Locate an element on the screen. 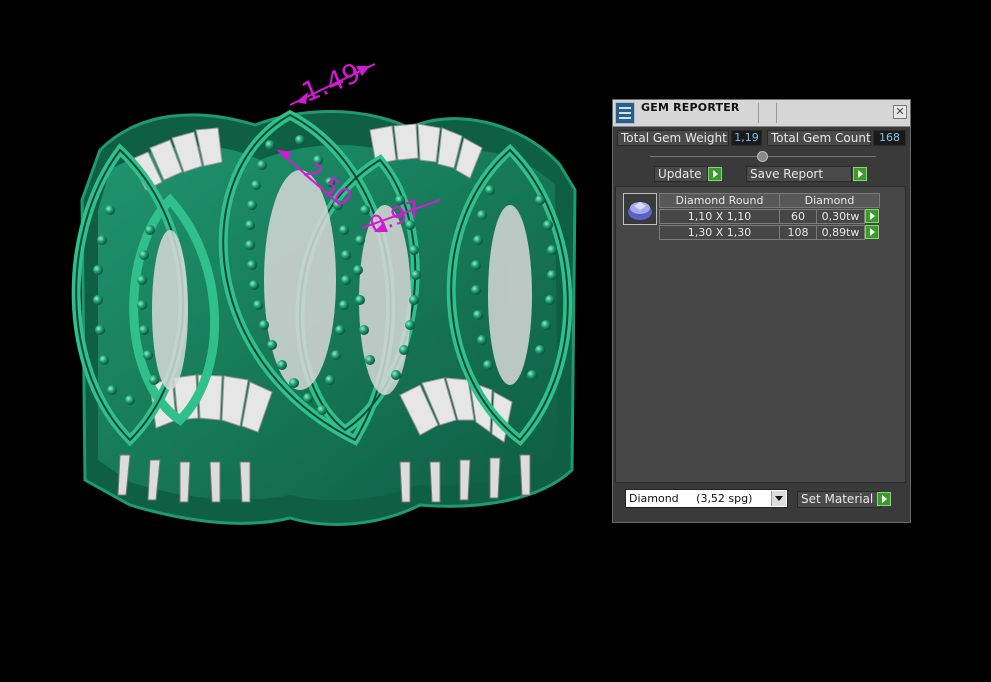 Image resolution: width=991 pixels, height=682 pixels. dimension-label-1: 1.49 is located at coordinates (331, 83).